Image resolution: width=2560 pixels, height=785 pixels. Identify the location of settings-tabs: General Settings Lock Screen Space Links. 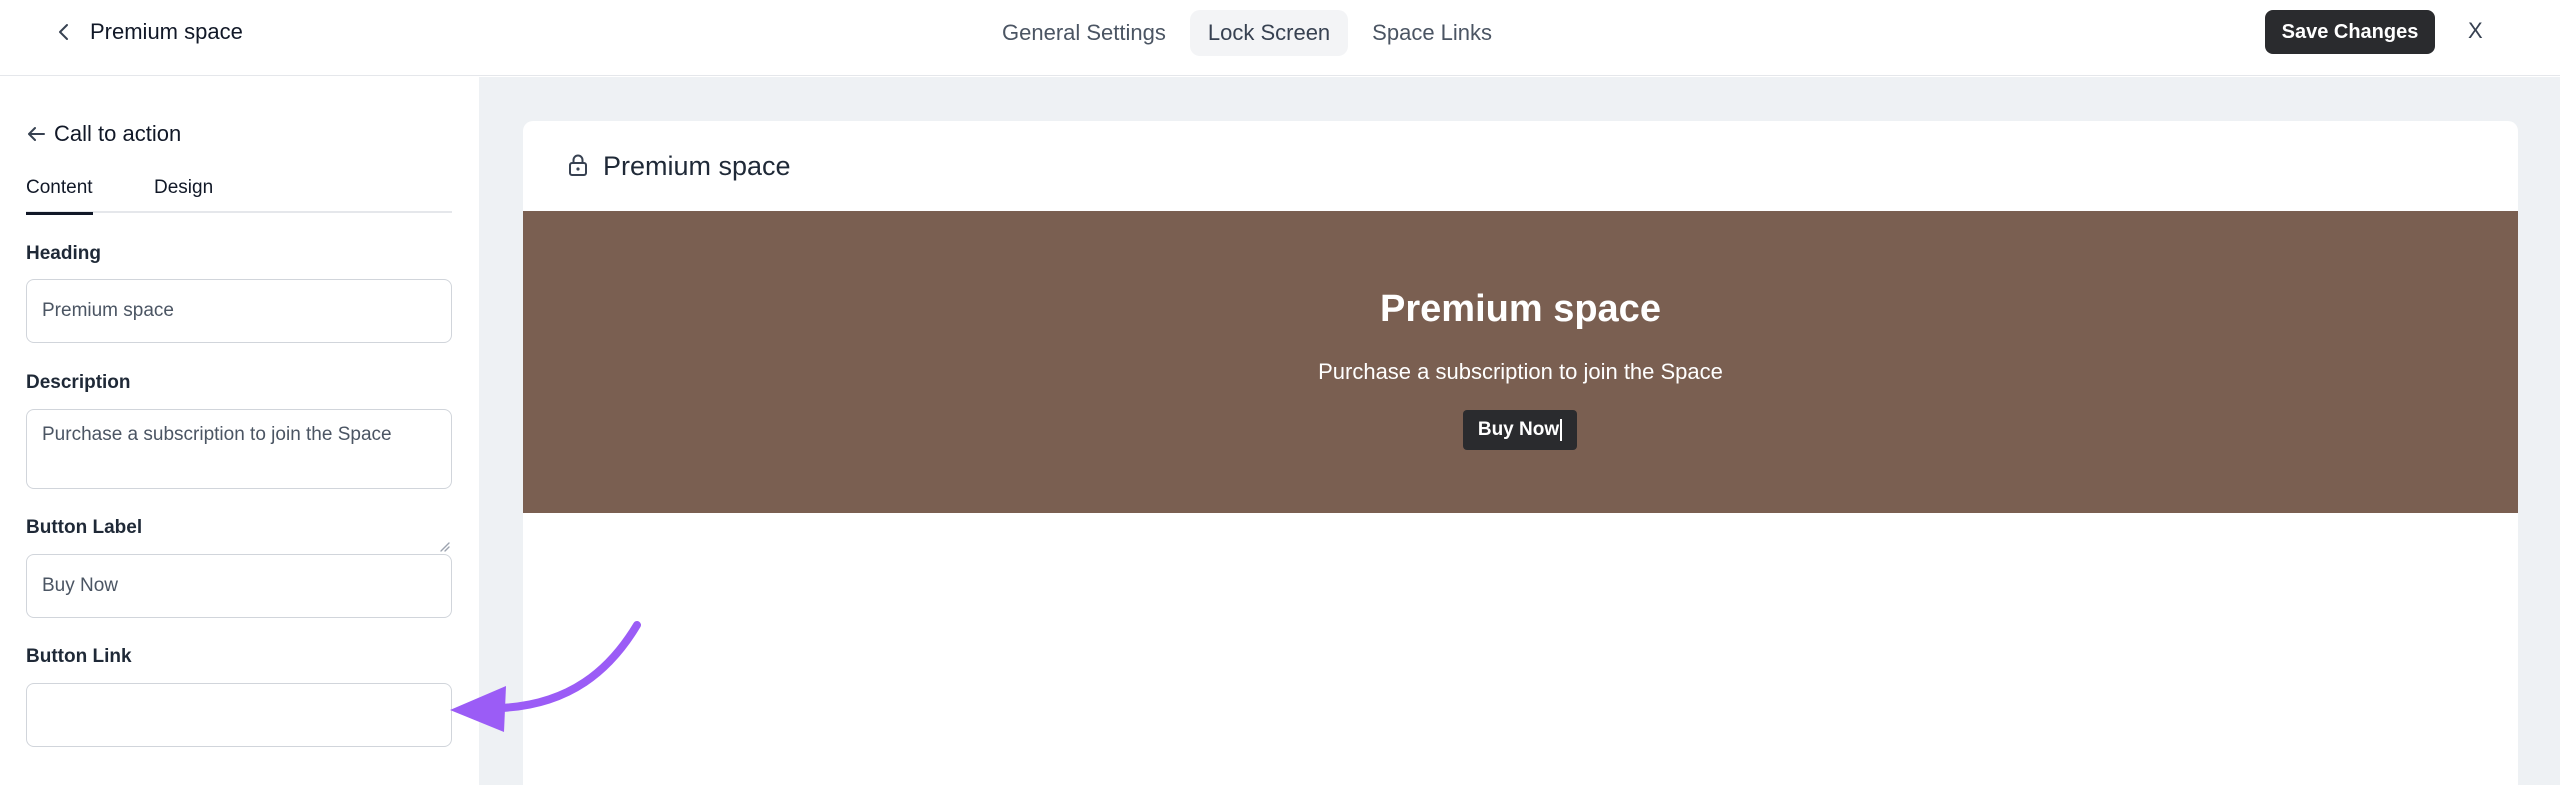
(1247, 33).